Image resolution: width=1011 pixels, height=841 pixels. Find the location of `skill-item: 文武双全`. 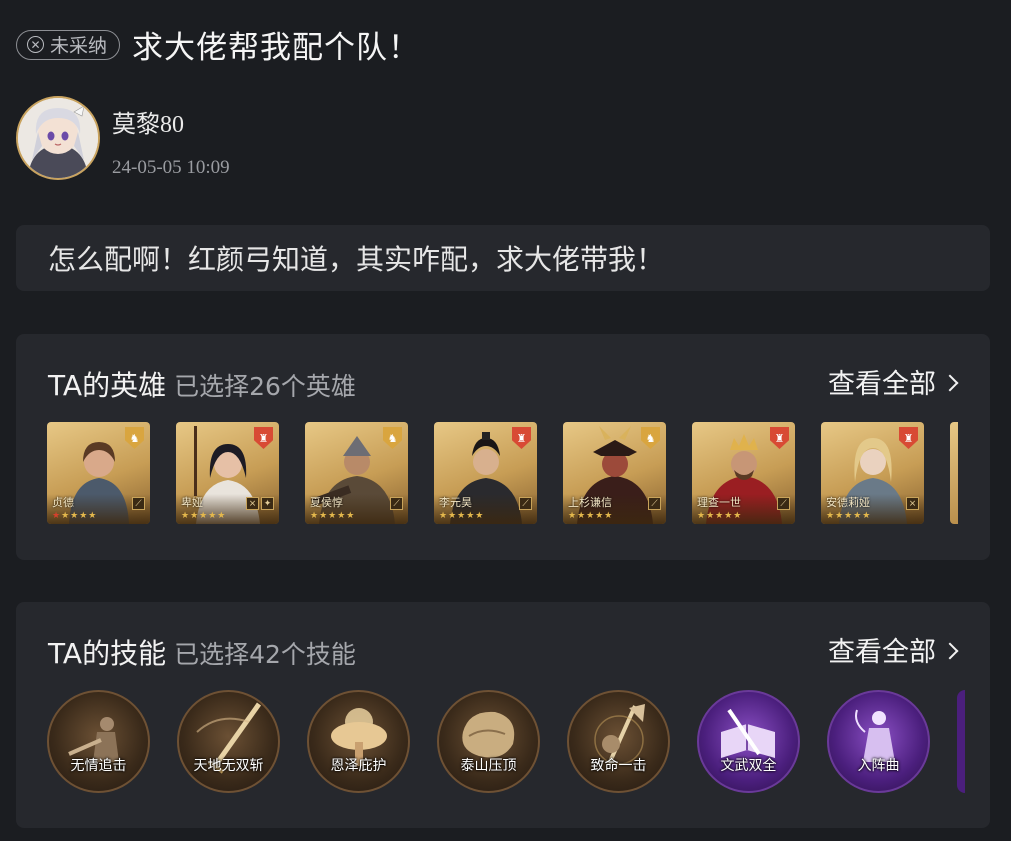

skill-item: 文武双全 is located at coordinates (748, 741).